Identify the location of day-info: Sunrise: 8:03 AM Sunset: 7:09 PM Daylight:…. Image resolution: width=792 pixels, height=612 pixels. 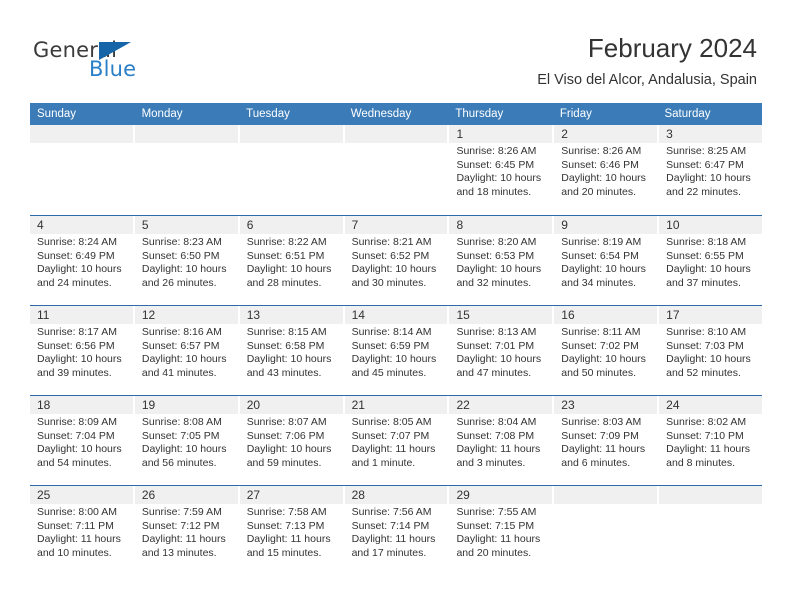
(605, 442).